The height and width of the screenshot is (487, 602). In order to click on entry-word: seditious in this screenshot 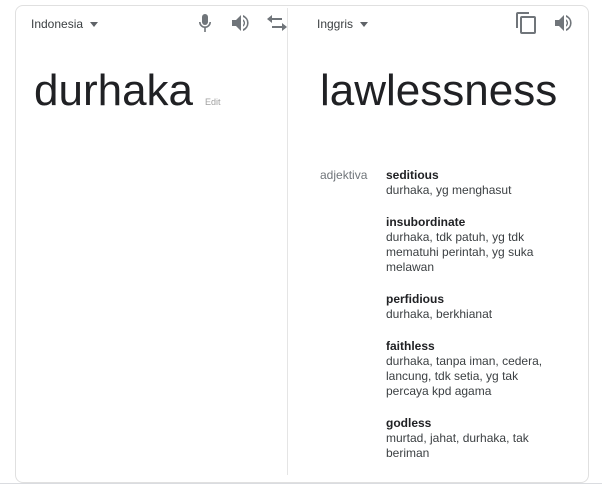, I will do `click(473, 175)`.